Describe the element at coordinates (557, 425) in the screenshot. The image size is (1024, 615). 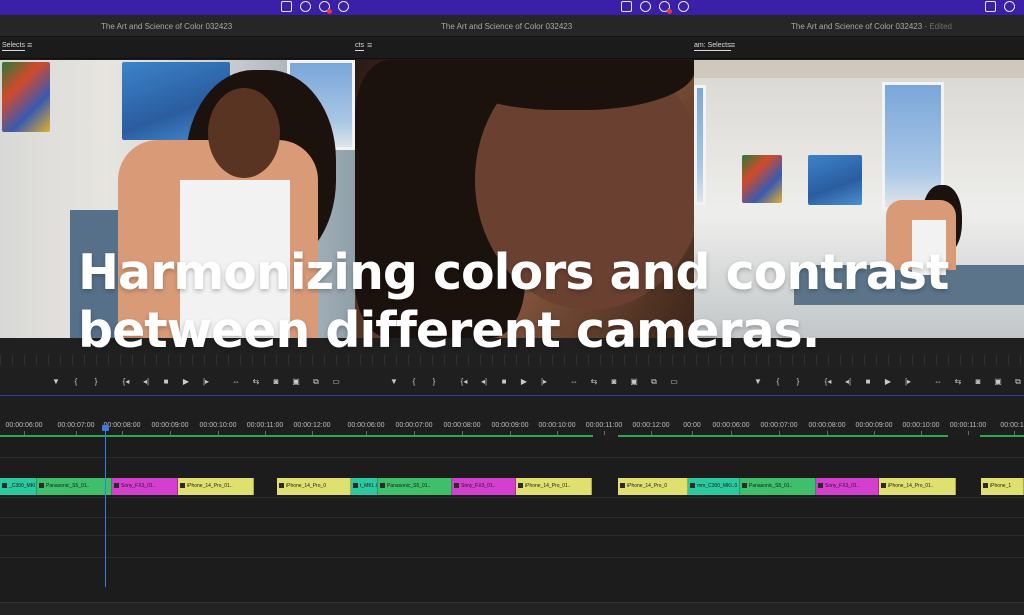
I see `ruler-timecode: 00:00:10:00` at that location.